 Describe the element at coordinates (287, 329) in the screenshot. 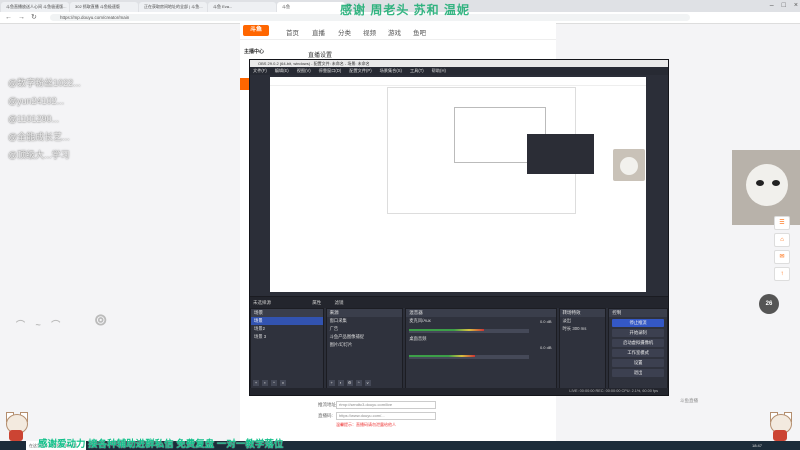

I see `scene-item: 场景2` at that location.